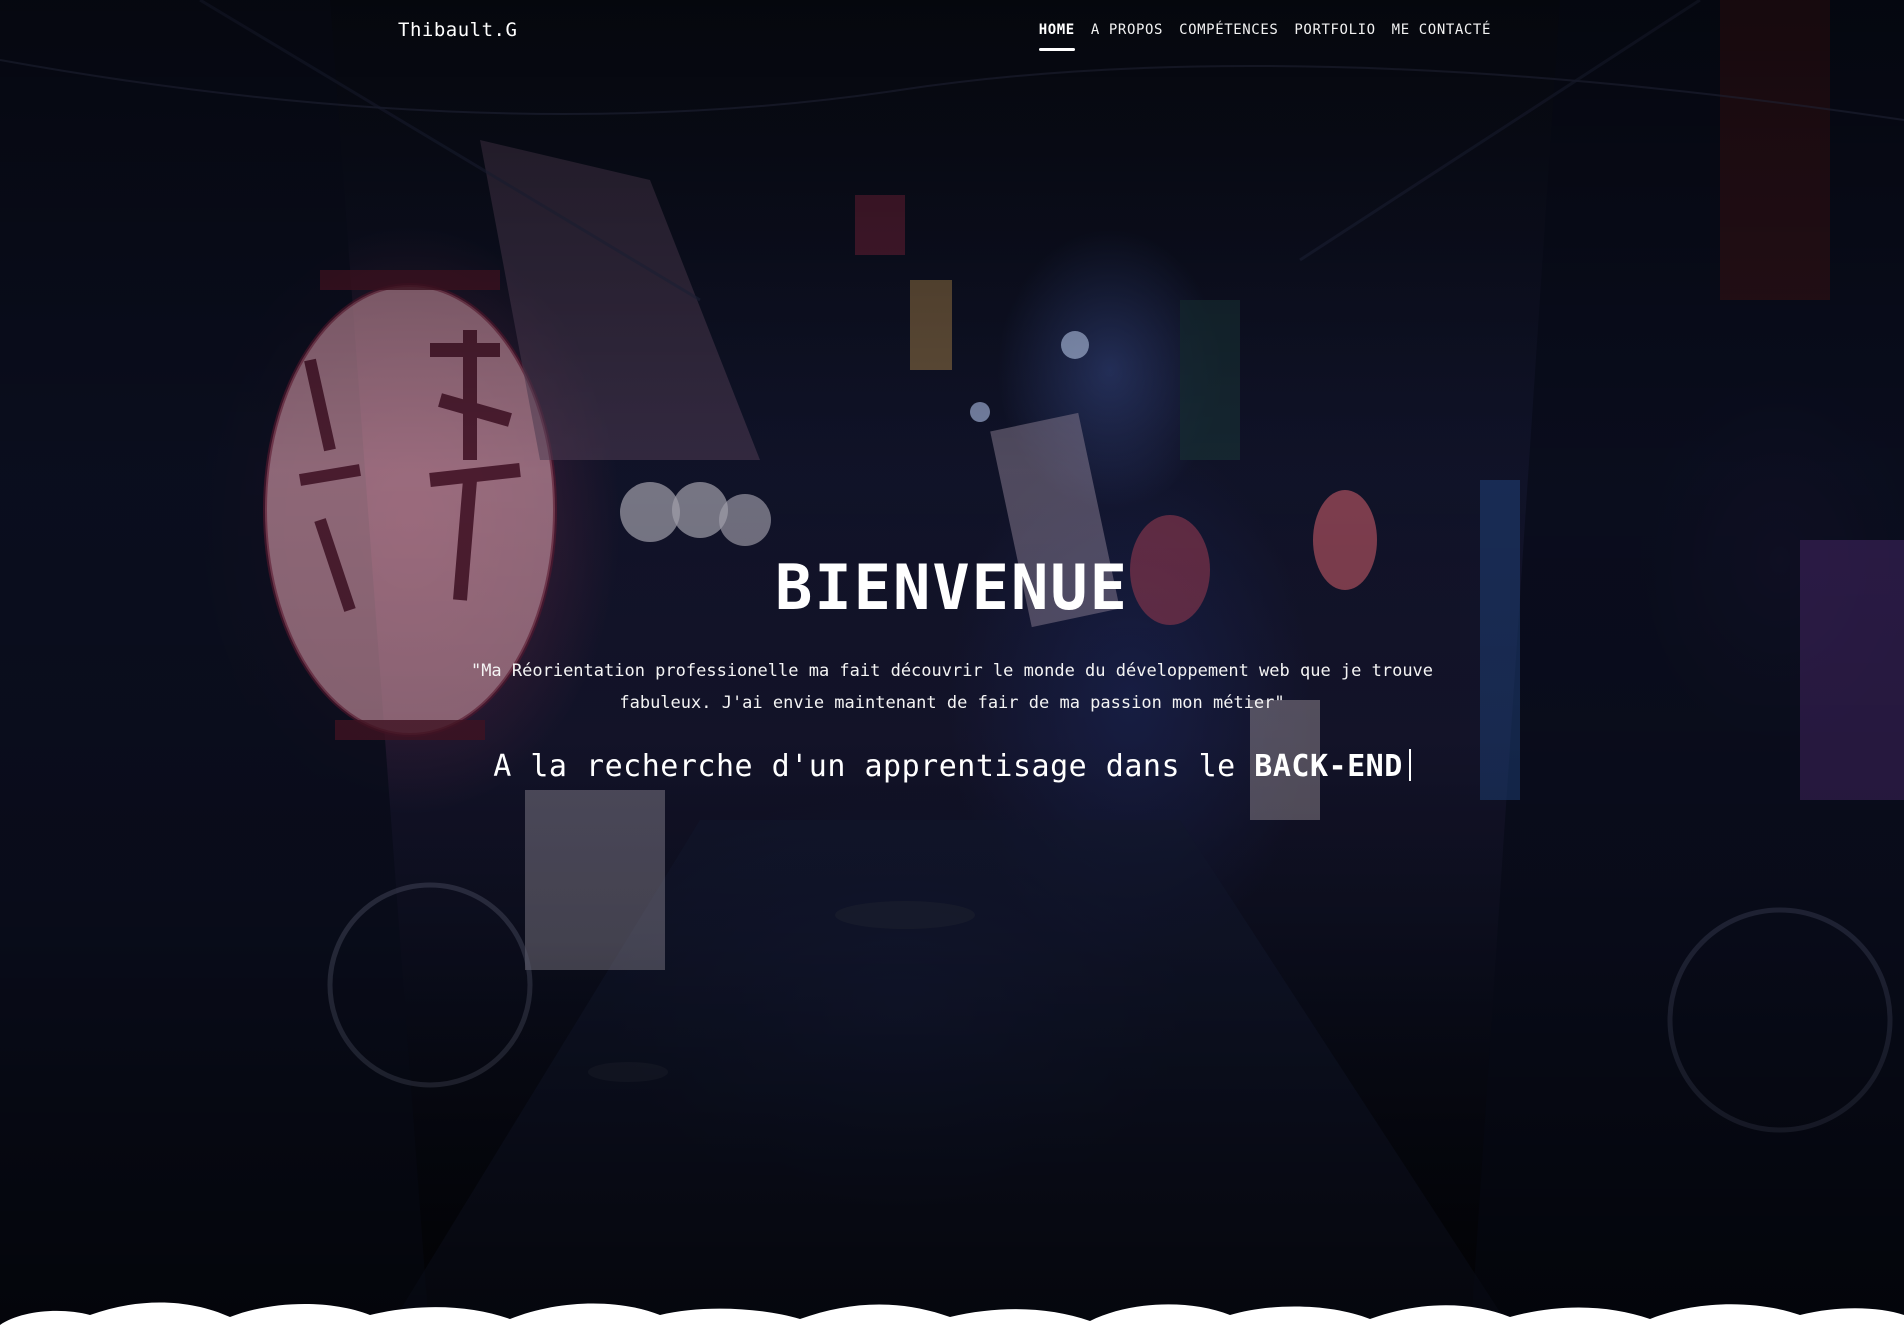 The height and width of the screenshot is (1343, 1904). I want to click on nav-item-competences: COMPÉTENCES, so click(1228, 30).